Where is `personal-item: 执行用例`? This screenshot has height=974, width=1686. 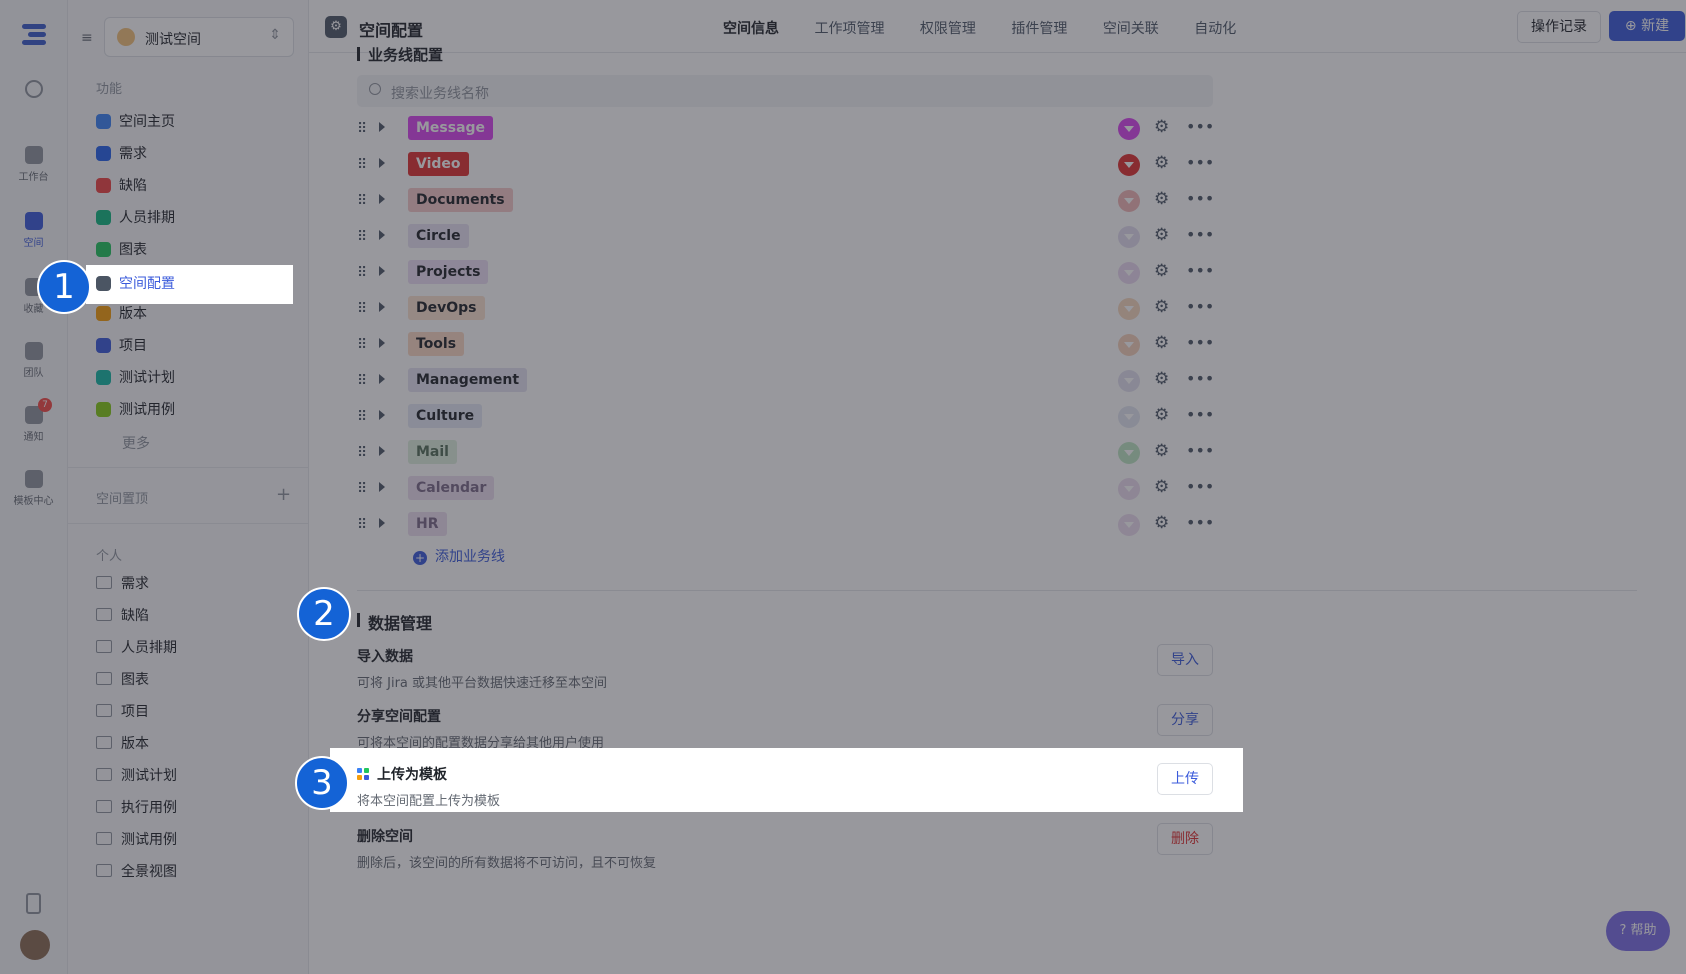
personal-item: 执行用例 is located at coordinates (136, 808).